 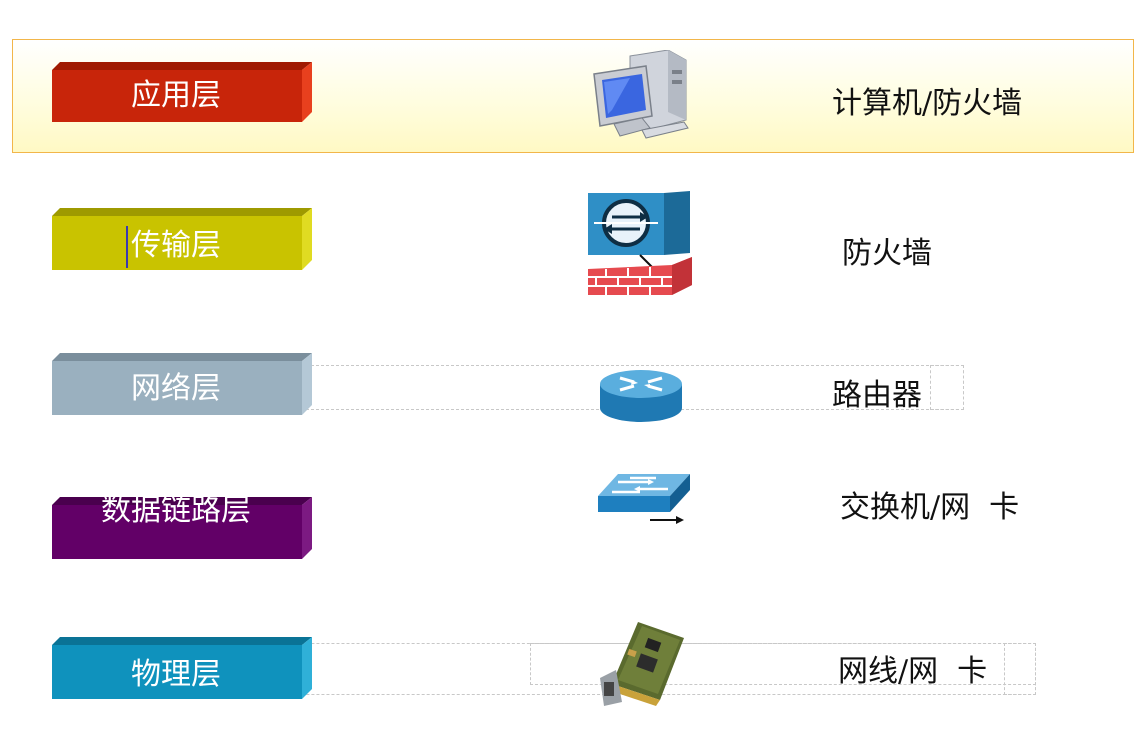 What do you see at coordinates (887, 253) in the screenshot?
I see `device-label: 防火墙` at bounding box center [887, 253].